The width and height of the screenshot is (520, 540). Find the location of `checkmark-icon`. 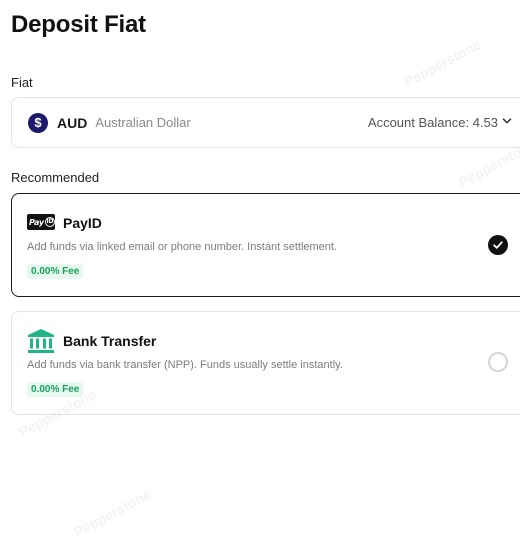

checkmark-icon is located at coordinates (498, 245).